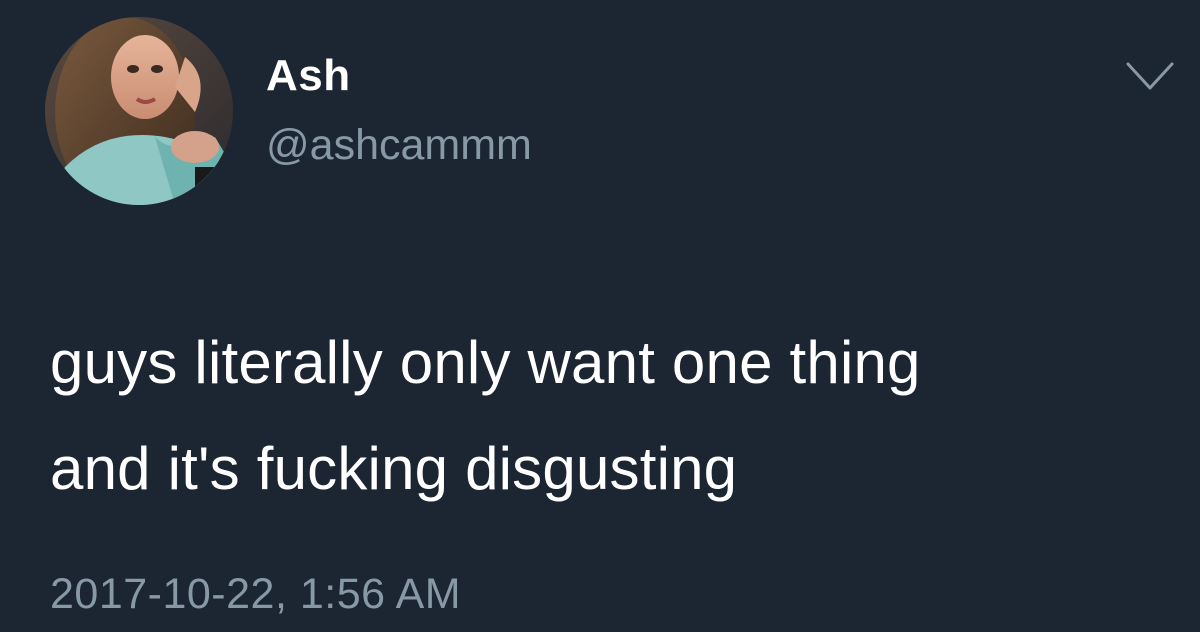  Describe the element at coordinates (485, 362) in the screenshot. I see `tweet-text-line: guys literally only want one thing` at that location.